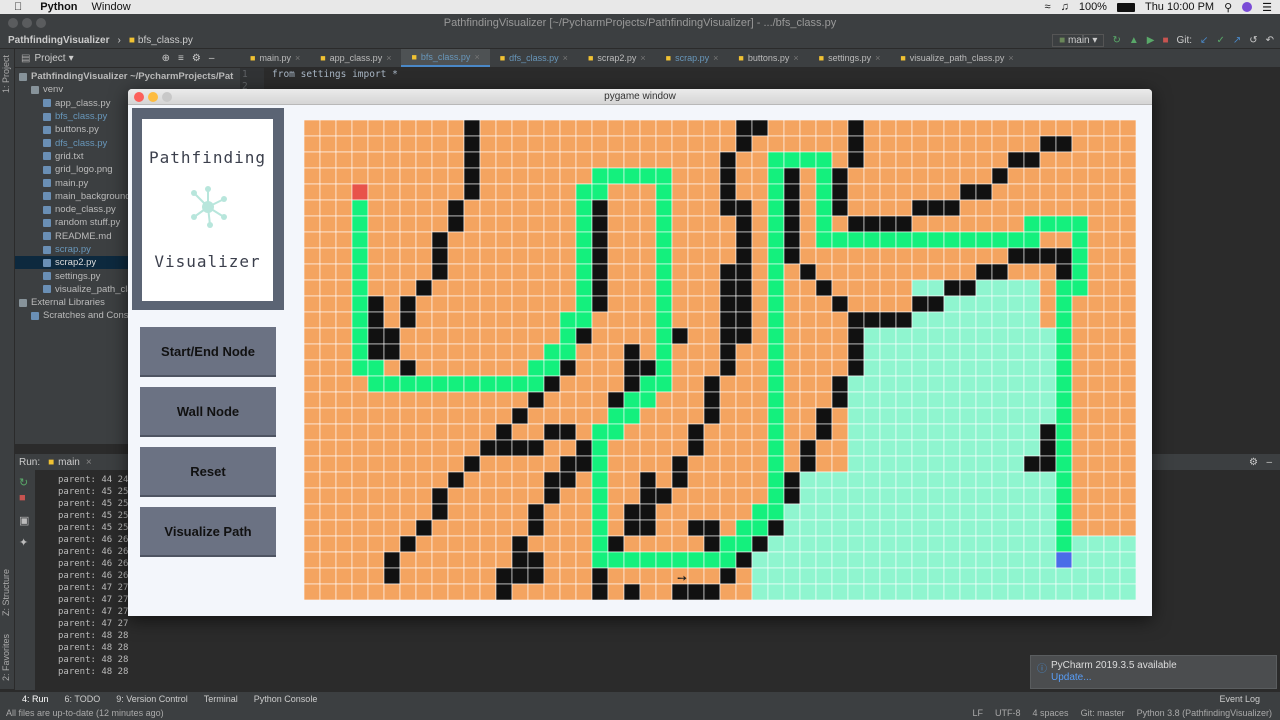 The image size is (1280, 720). Describe the element at coordinates (83, 699) in the screenshot. I see `tool-todo: 6: TODO` at that location.